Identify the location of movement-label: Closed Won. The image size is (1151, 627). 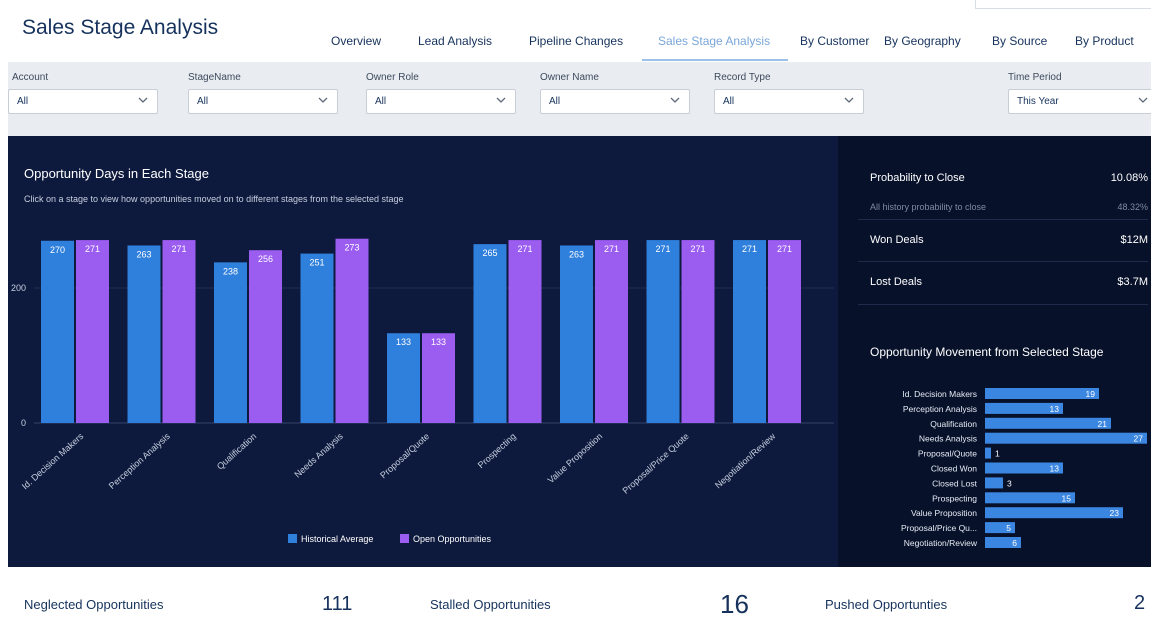
(954, 469).